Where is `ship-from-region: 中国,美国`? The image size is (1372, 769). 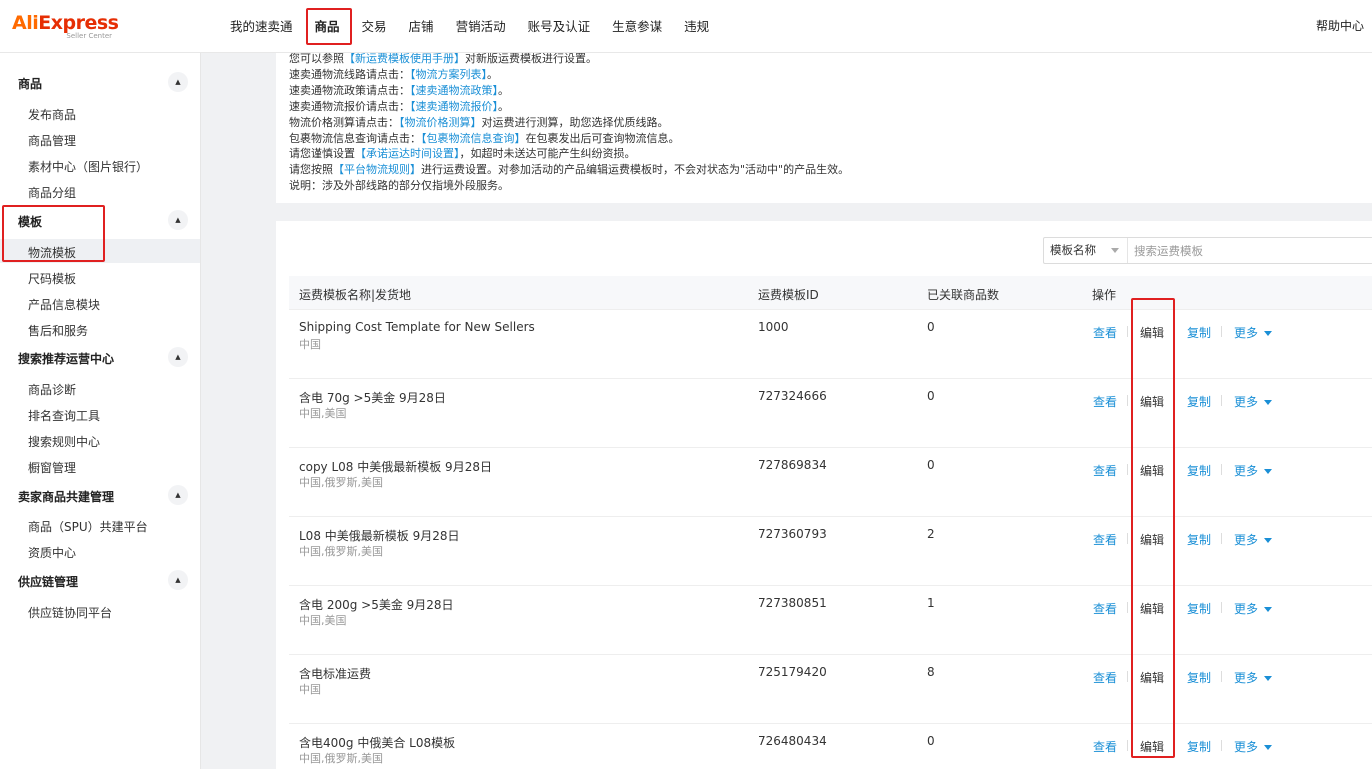 ship-from-region: 中国,美国 is located at coordinates (323, 413).